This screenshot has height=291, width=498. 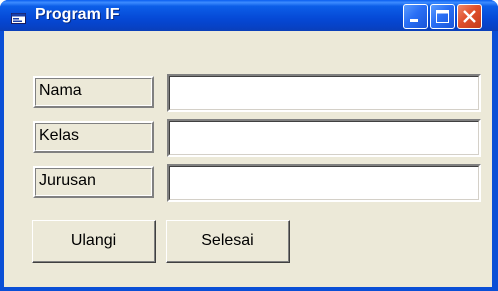 I want to click on close-icon, so click(x=469, y=16).